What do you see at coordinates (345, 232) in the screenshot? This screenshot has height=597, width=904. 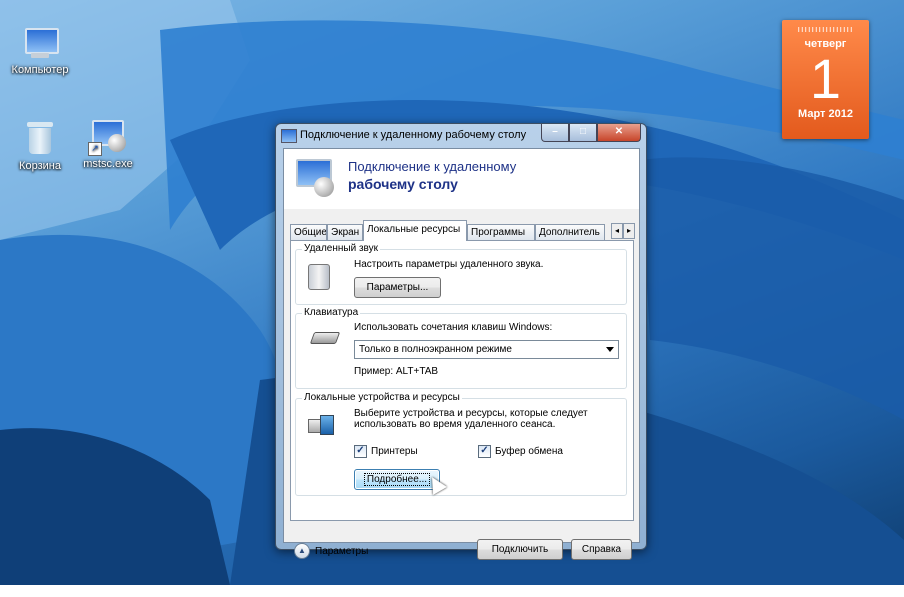 I see `tab-display: Экран` at bounding box center [345, 232].